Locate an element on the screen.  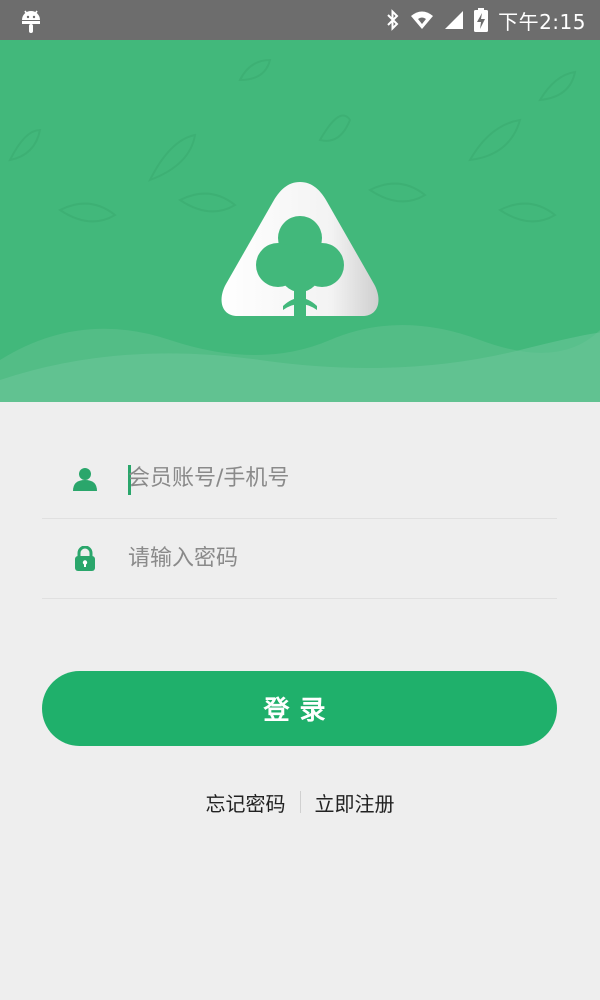
cellular-signal-icon is located at coordinates (454, 20).